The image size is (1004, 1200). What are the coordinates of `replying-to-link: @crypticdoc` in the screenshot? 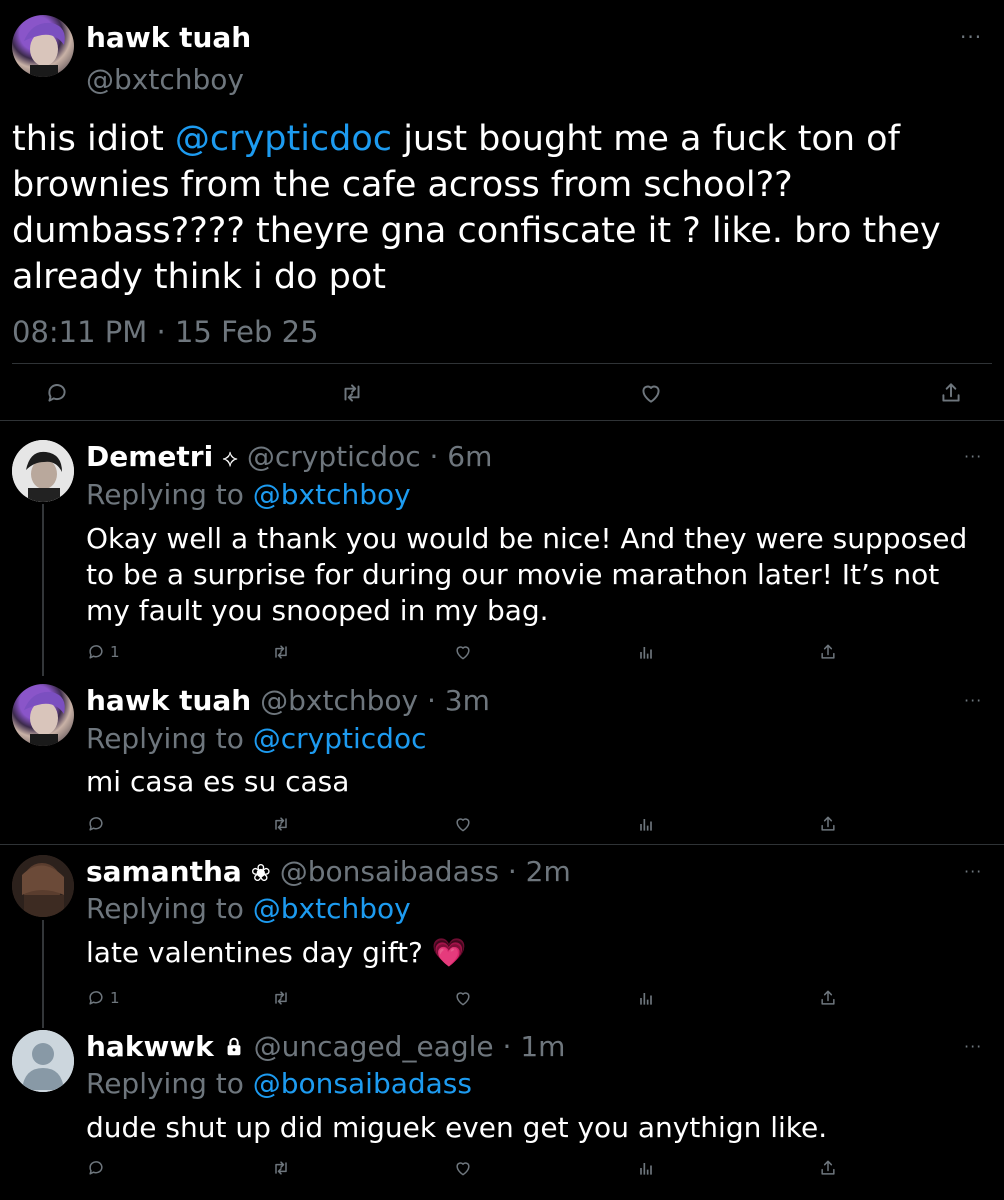 It's located at (340, 738).